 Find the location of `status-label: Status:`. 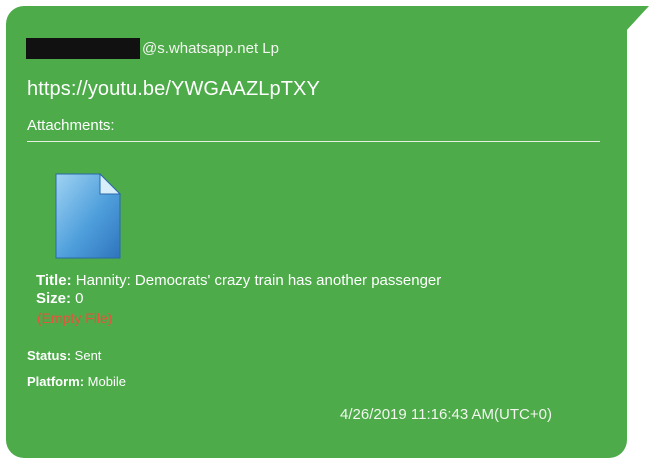

status-label: Status: is located at coordinates (49, 355).